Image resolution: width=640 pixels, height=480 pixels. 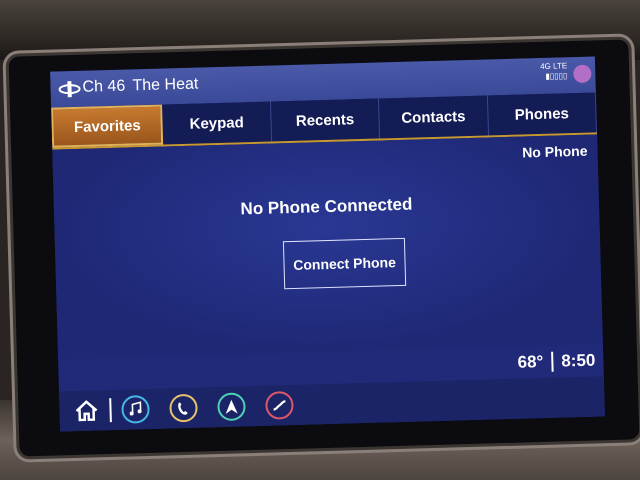 What do you see at coordinates (183, 408) in the screenshot?
I see `phone-icon` at bounding box center [183, 408].